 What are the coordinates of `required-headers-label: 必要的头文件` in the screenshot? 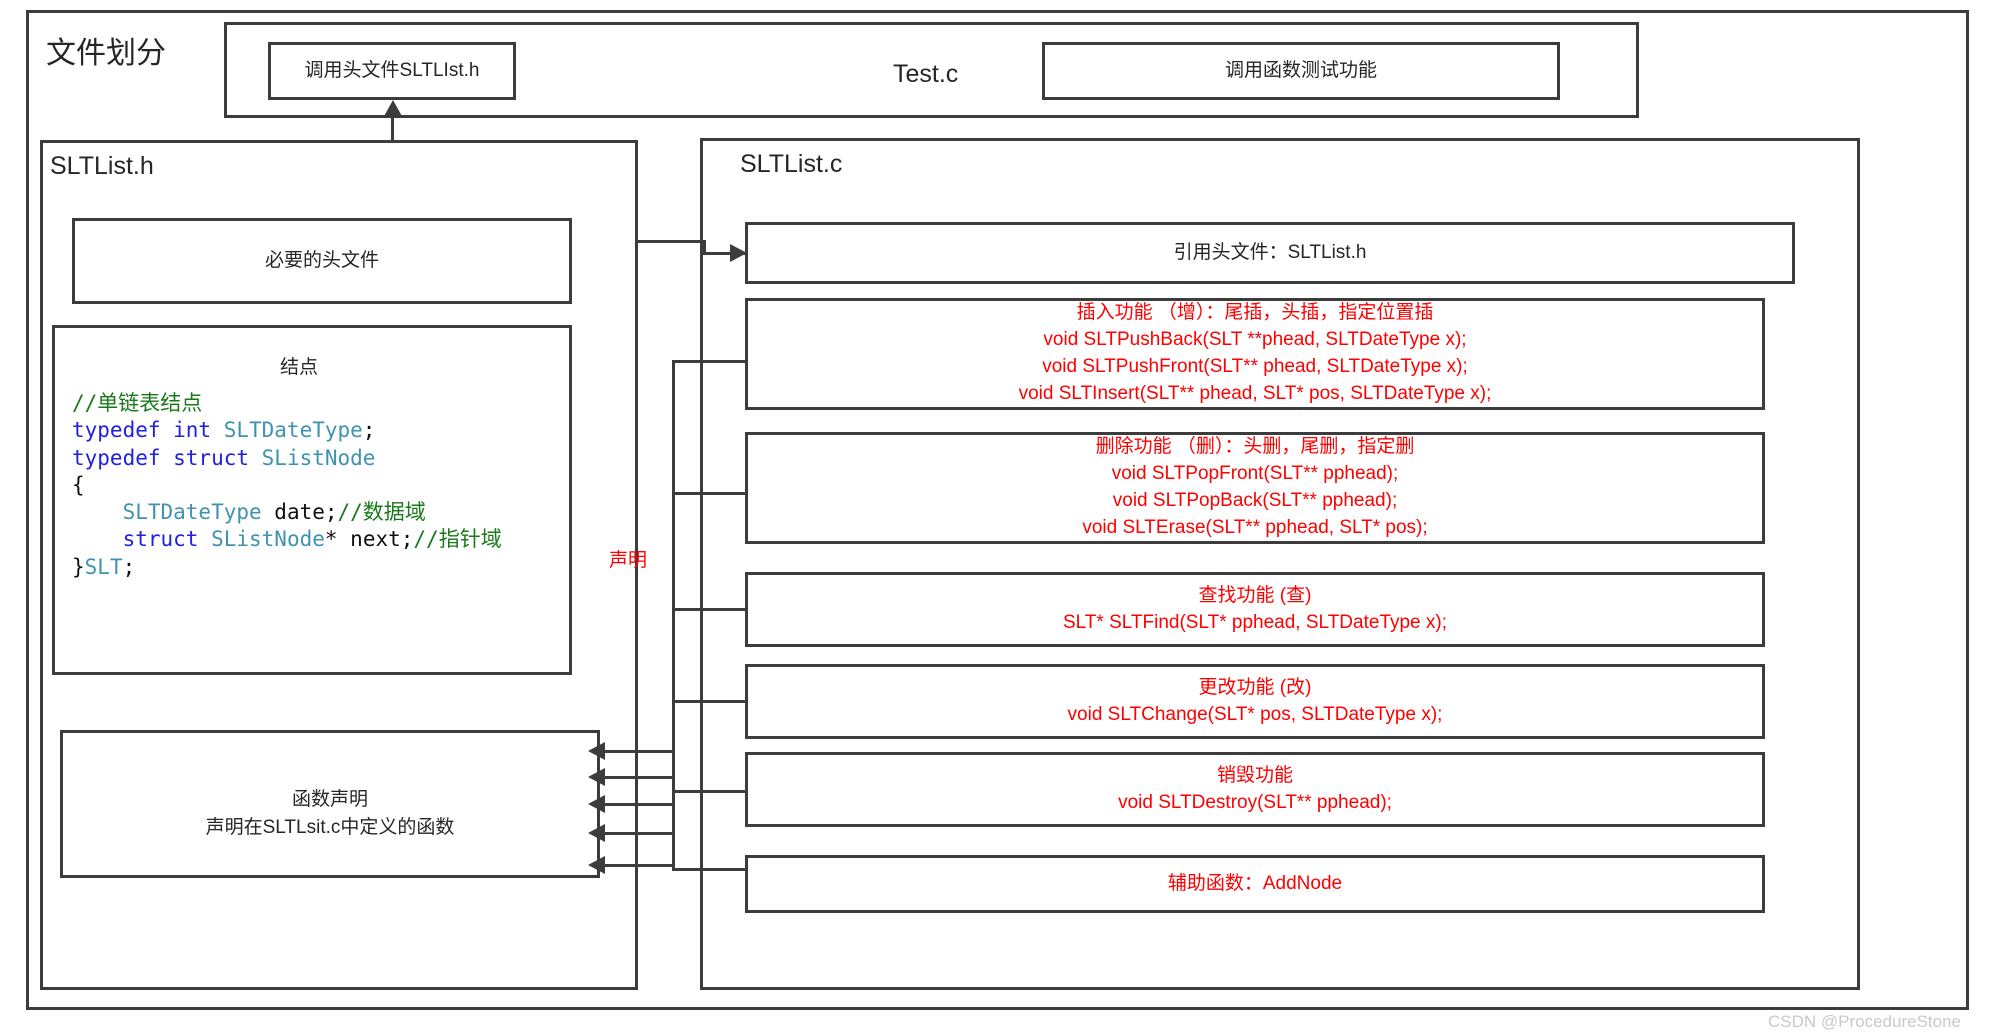 It's located at (321, 261).